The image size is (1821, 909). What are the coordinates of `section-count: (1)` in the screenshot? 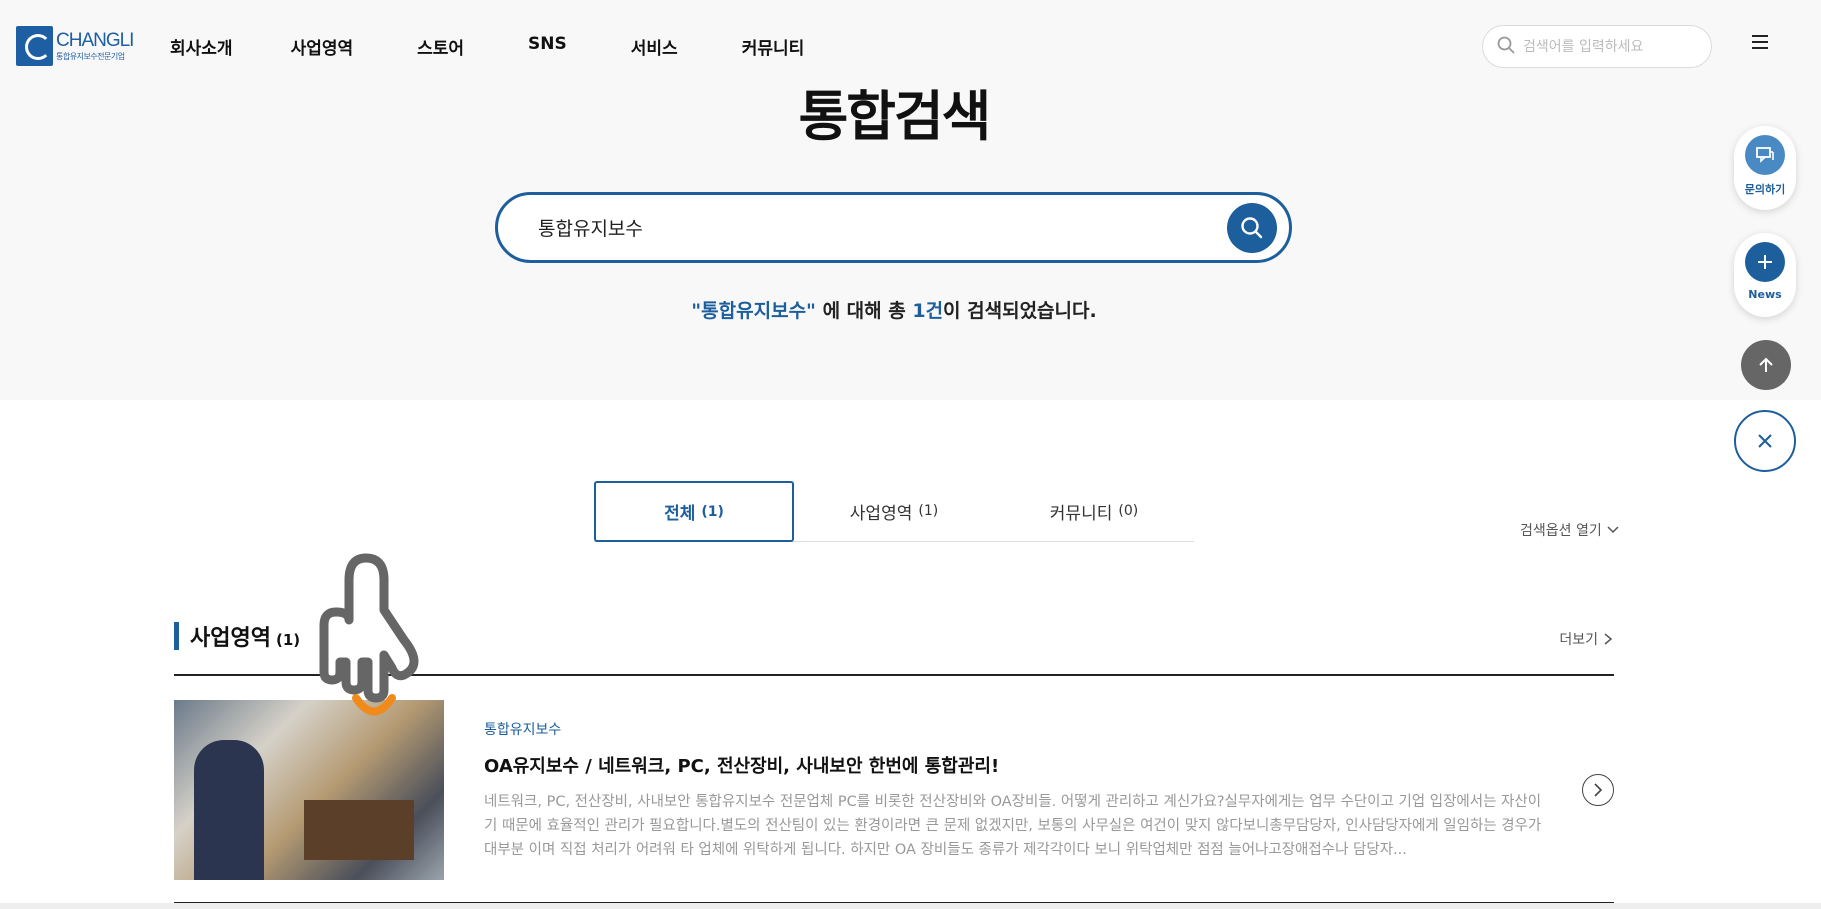 It's located at (288, 640).